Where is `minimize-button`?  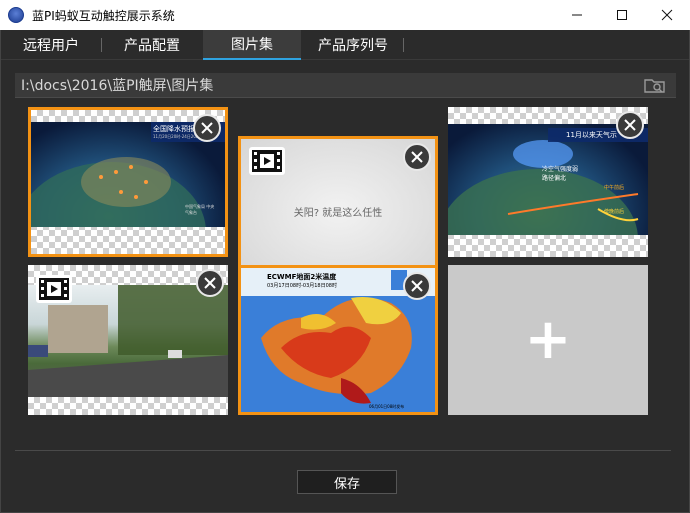 minimize-button is located at coordinates (577, 15).